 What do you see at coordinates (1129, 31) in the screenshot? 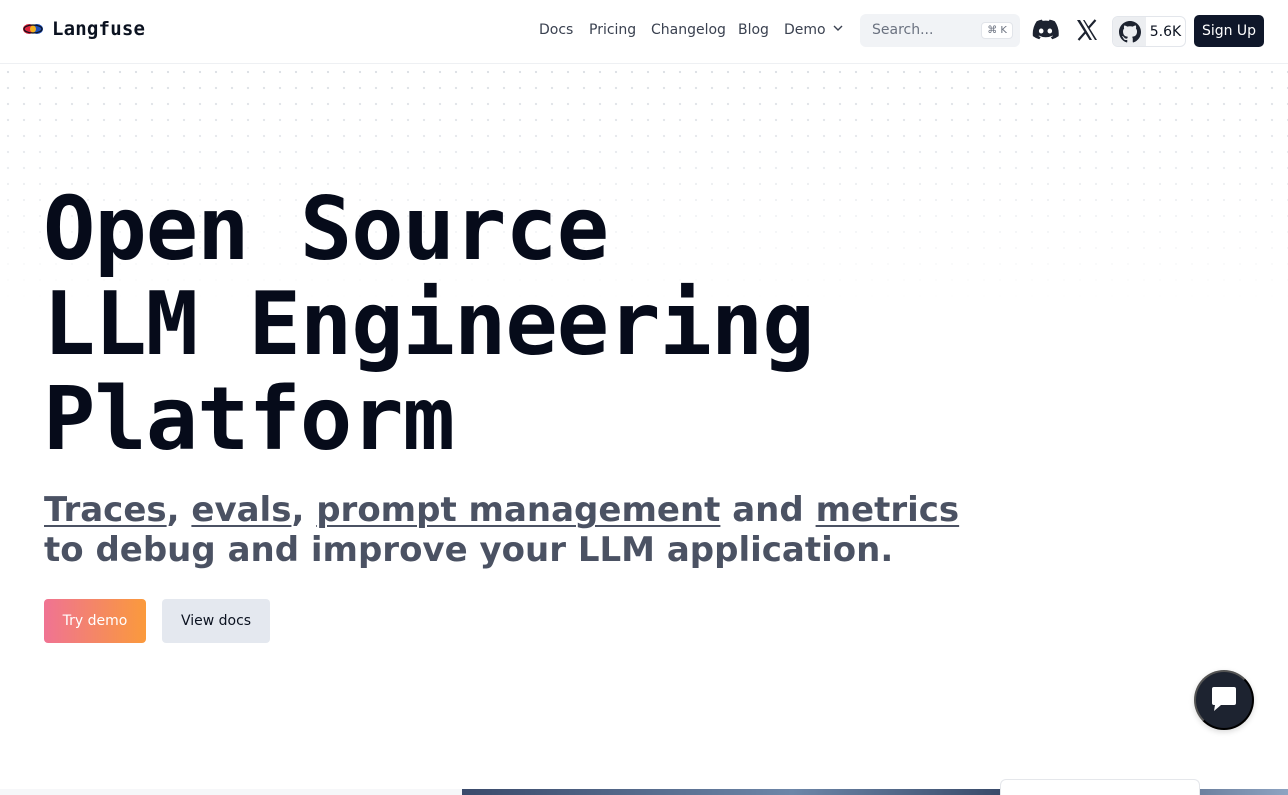
I see `github-icon` at bounding box center [1129, 31].